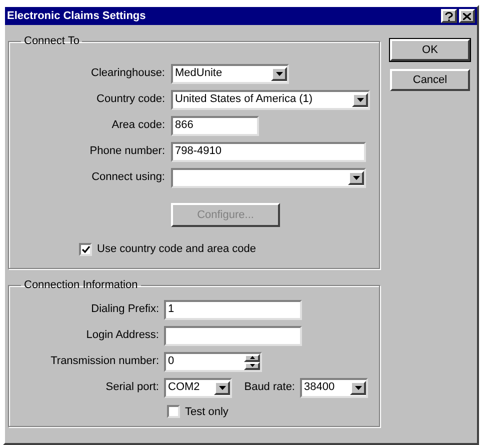  Describe the element at coordinates (233, 336) in the screenshot. I see `input-field` at that location.